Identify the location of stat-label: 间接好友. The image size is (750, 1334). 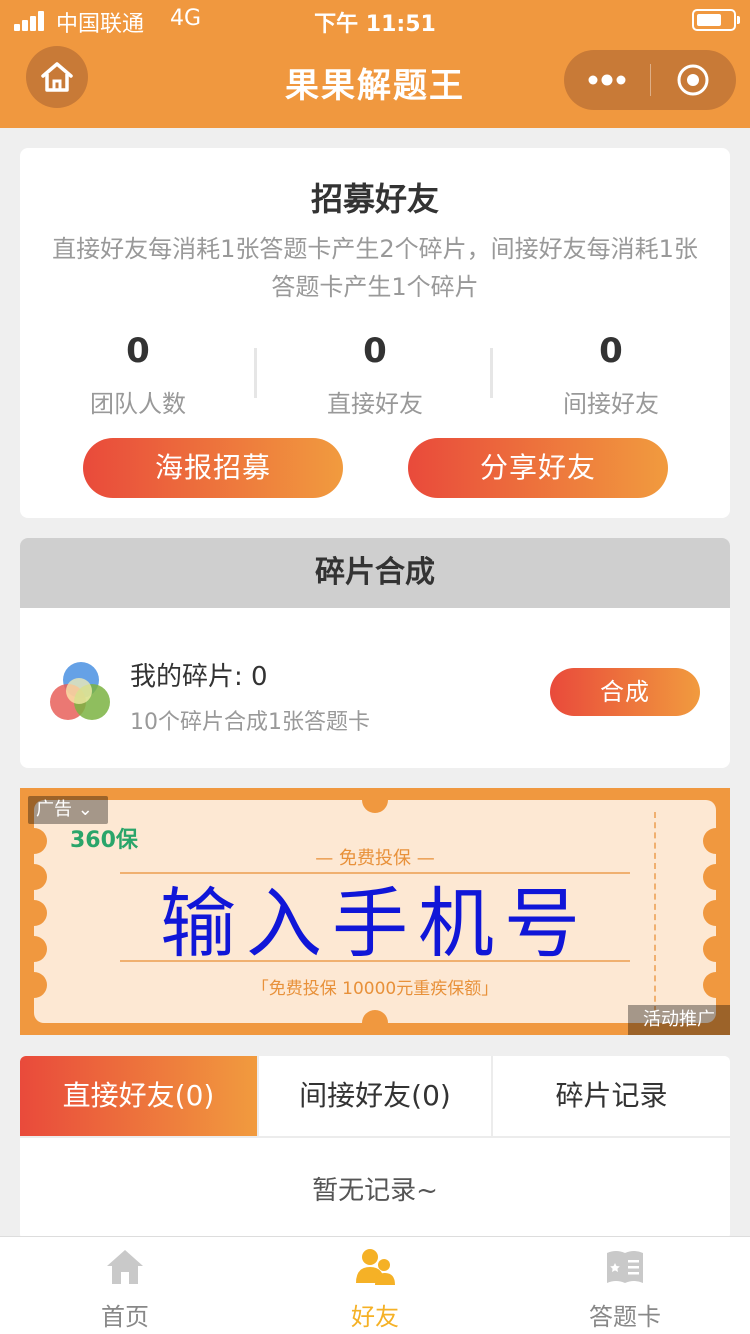
(611, 404).